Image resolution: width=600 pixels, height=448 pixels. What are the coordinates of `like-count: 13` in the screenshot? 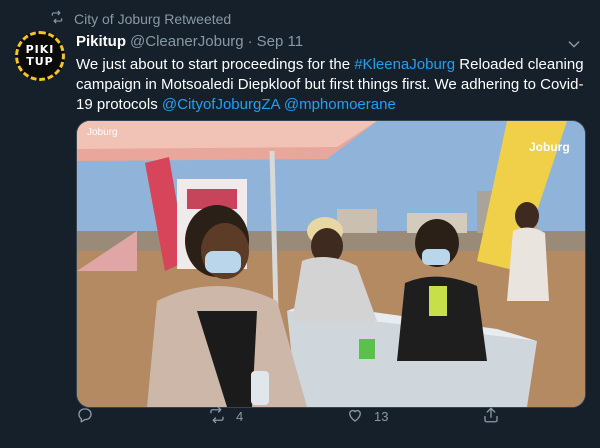 It's located at (381, 416).